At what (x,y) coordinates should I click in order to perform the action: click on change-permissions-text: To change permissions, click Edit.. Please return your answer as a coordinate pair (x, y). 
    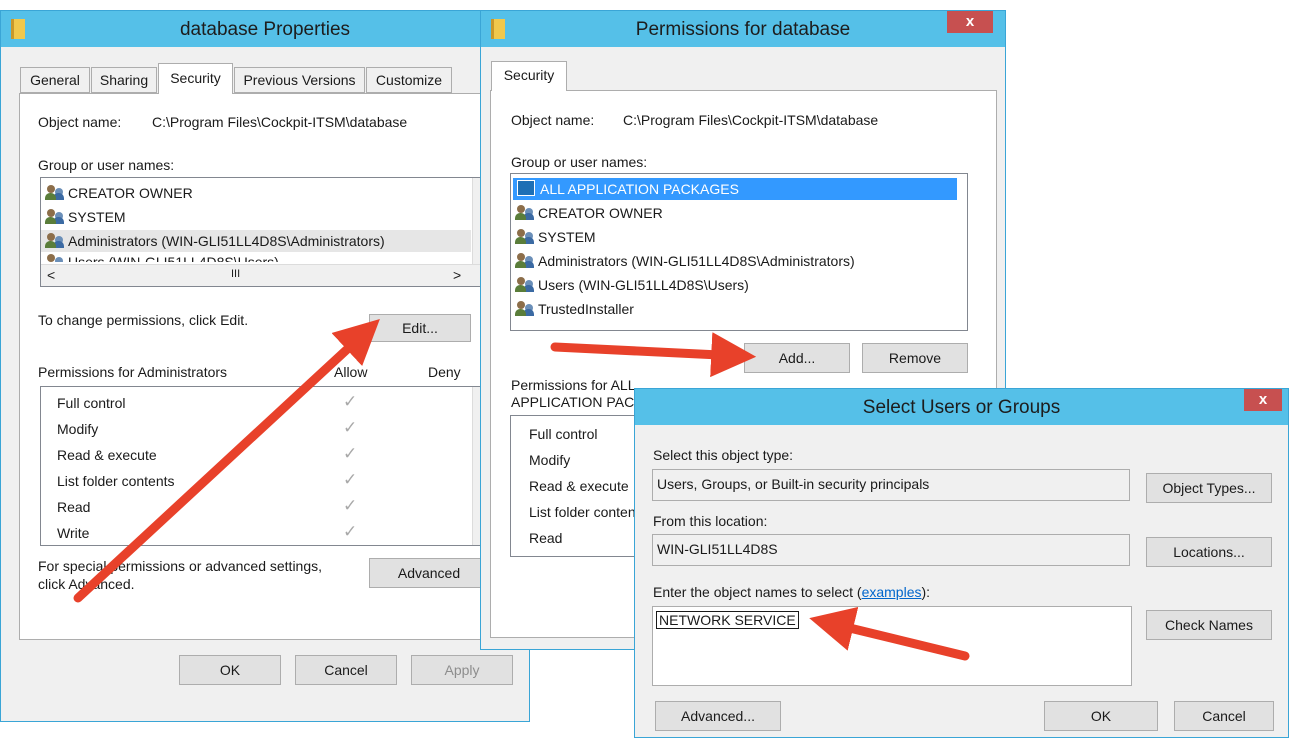
    Looking at the image, I should click on (143, 320).